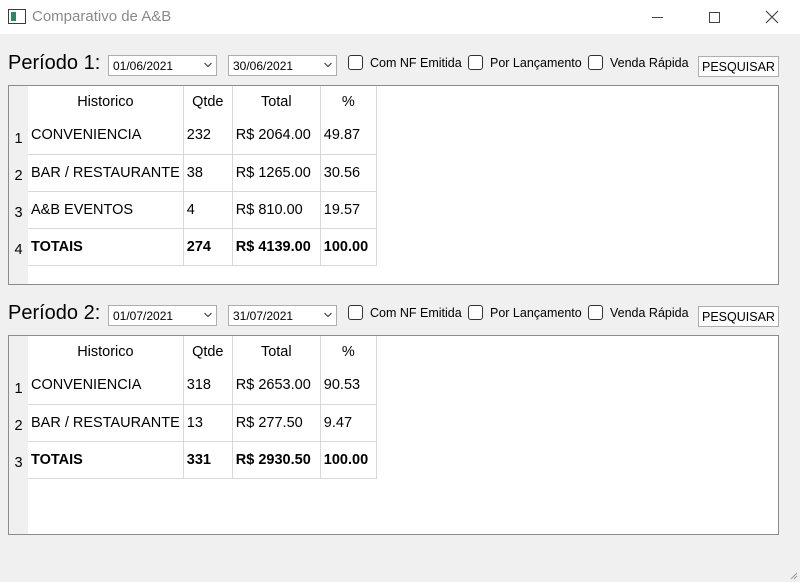 This screenshot has height=582, width=800. Describe the element at coordinates (400, 17) in the screenshot. I see `title-bar: Comparativo de A&B` at that location.